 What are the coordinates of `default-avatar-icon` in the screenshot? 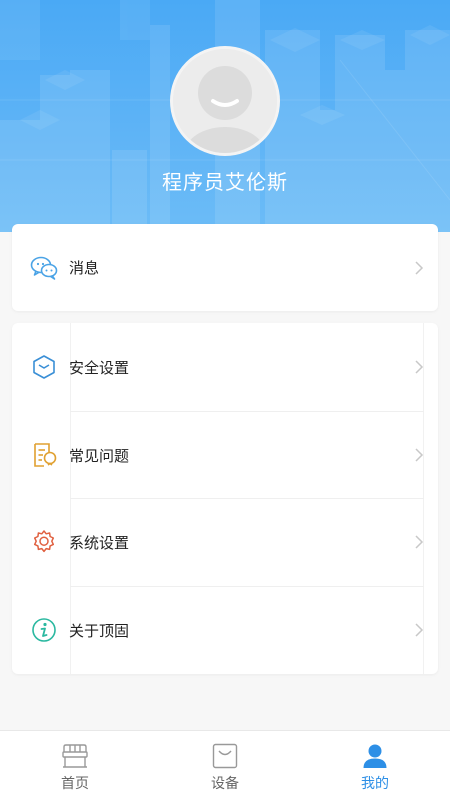 It's located at (225, 101).